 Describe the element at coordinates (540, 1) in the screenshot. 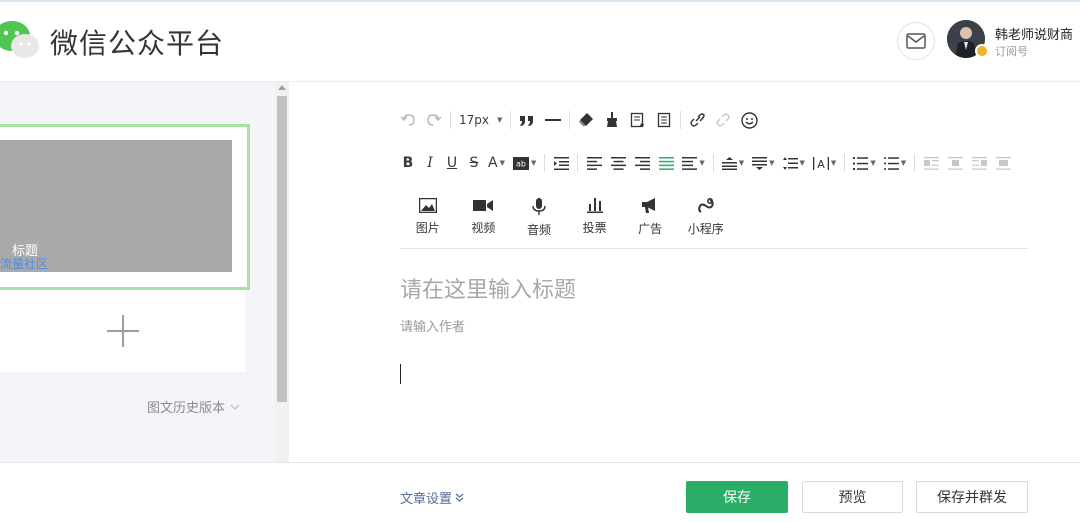

I see `top-accent-line` at that location.